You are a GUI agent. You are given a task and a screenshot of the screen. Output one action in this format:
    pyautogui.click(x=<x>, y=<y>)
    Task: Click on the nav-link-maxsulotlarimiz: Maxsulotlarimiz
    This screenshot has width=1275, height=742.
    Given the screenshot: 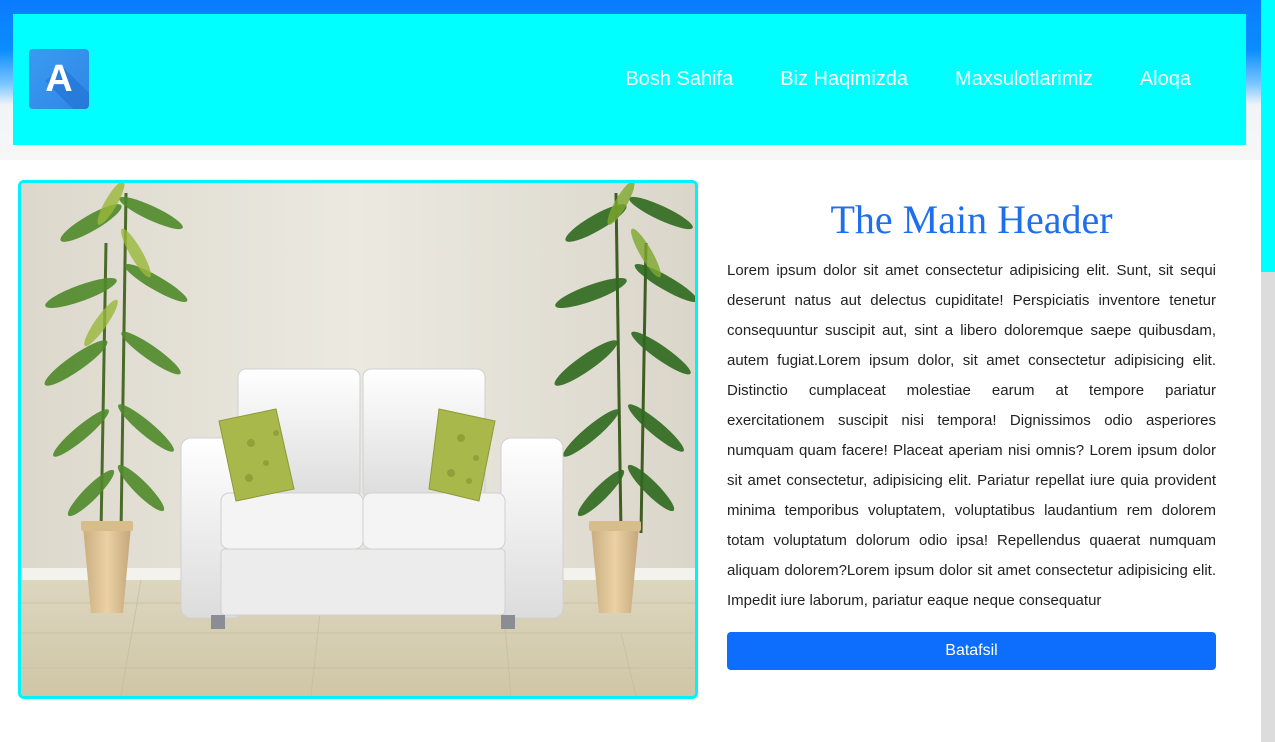 What is the action you would take?
    pyautogui.click(x=1024, y=79)
    